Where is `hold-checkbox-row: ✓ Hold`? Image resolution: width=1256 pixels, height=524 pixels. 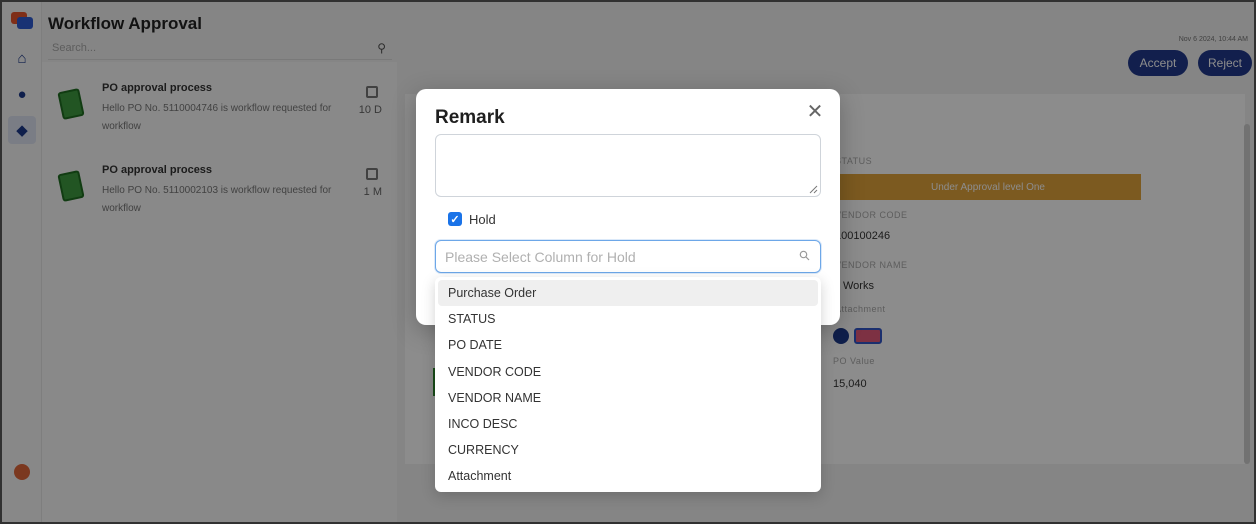
hold-checkbox-row: ✓ Hold is located at coordinates (472, 219).